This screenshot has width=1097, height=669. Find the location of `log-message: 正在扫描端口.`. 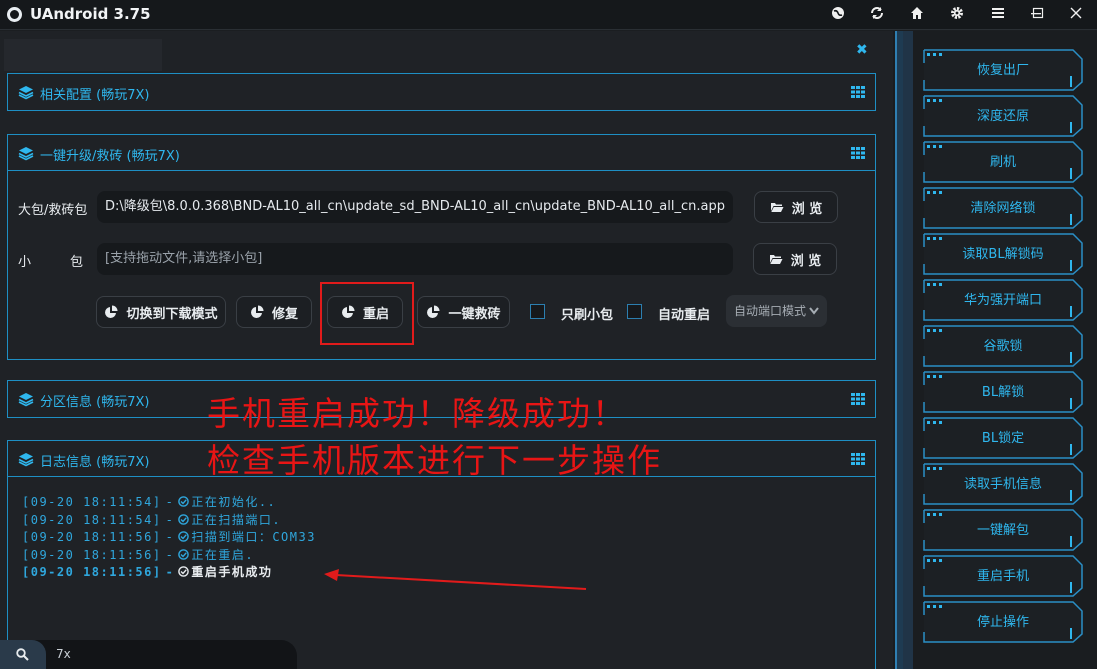

log-message: 正在扫描端口. is located at coordinates (236, 519).